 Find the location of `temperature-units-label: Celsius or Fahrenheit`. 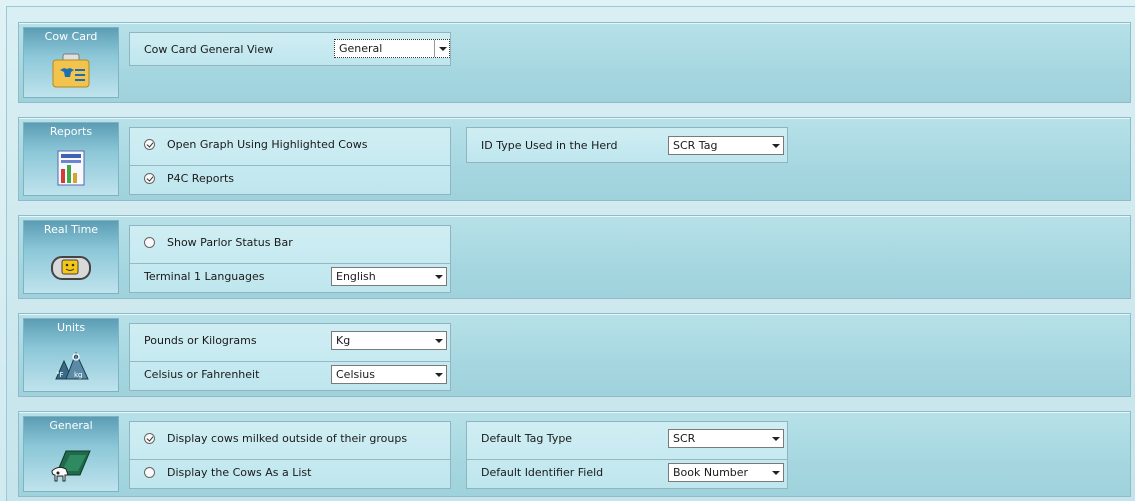

temperature-units-label: Celsius or Fahrenheit is located at coordinates (202, 374).